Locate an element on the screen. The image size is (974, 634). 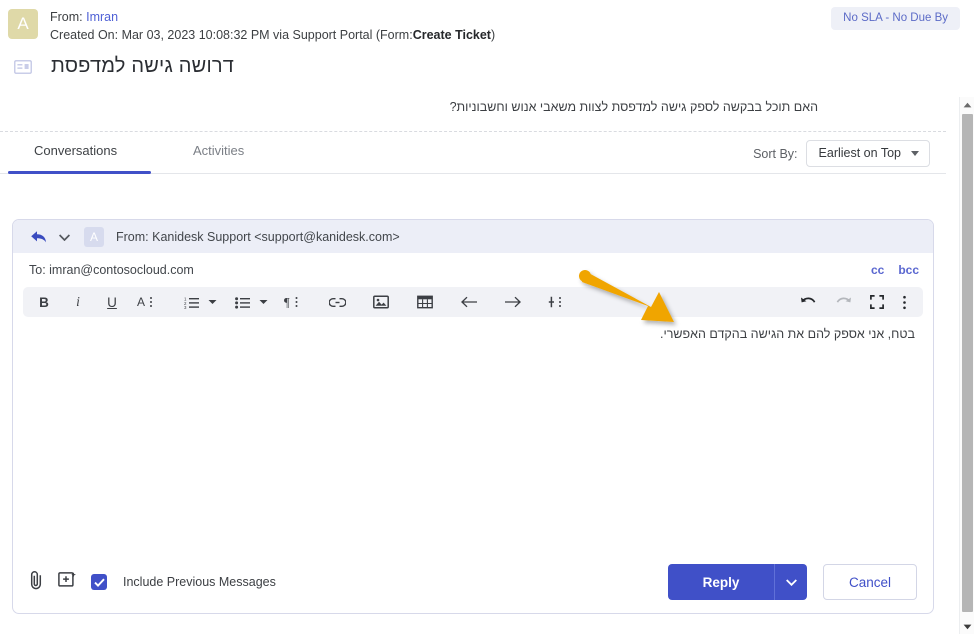
reply-body-text: בטח, אני אספק להם את הגישה בהקדם האפשרי. is located at coordinates (787, 334).